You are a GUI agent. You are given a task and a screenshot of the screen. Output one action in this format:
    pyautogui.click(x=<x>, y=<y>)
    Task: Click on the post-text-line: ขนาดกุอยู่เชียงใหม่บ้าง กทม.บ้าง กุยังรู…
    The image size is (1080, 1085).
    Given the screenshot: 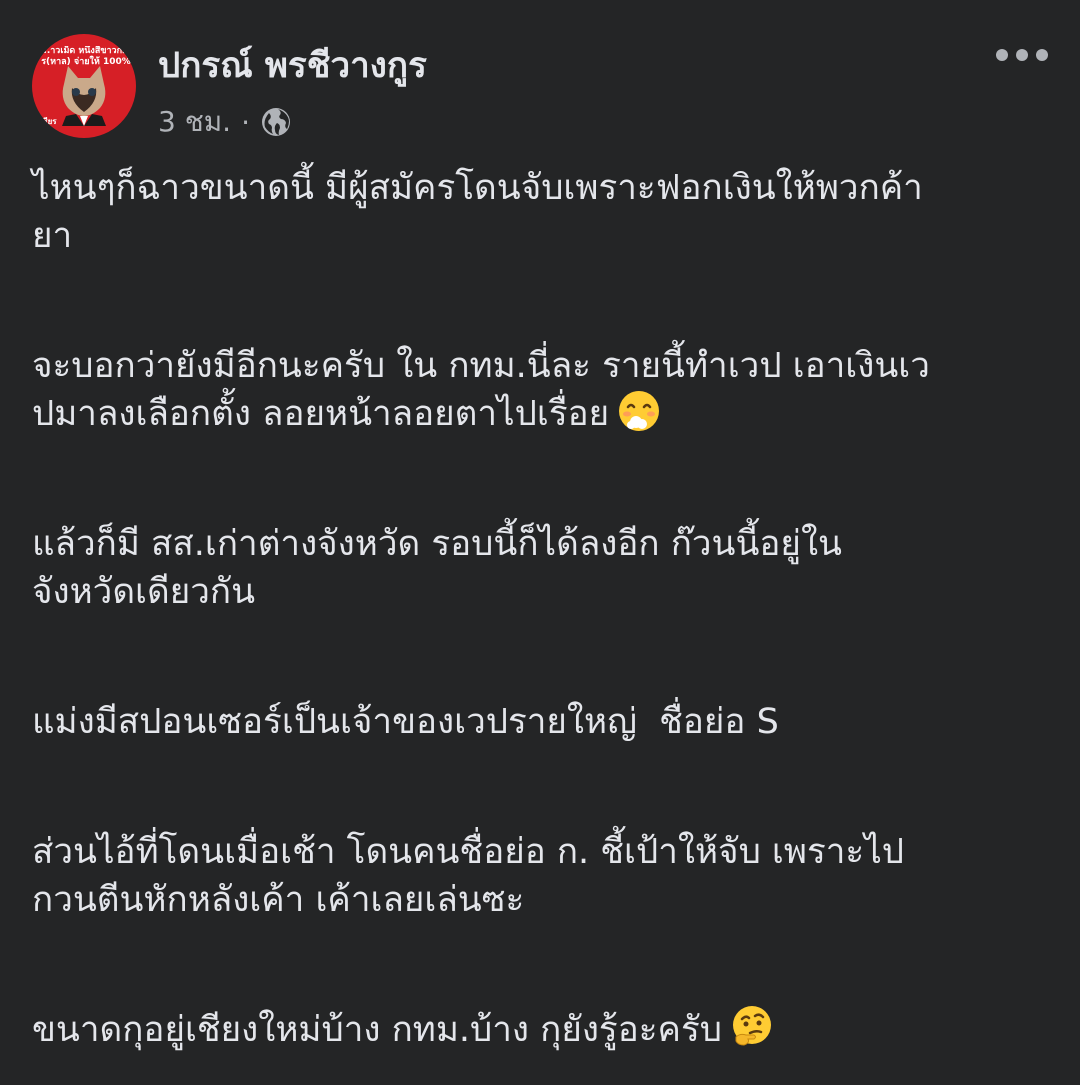 What is the action you would take?
    pyautogui.click(x=542, y=1030)
    